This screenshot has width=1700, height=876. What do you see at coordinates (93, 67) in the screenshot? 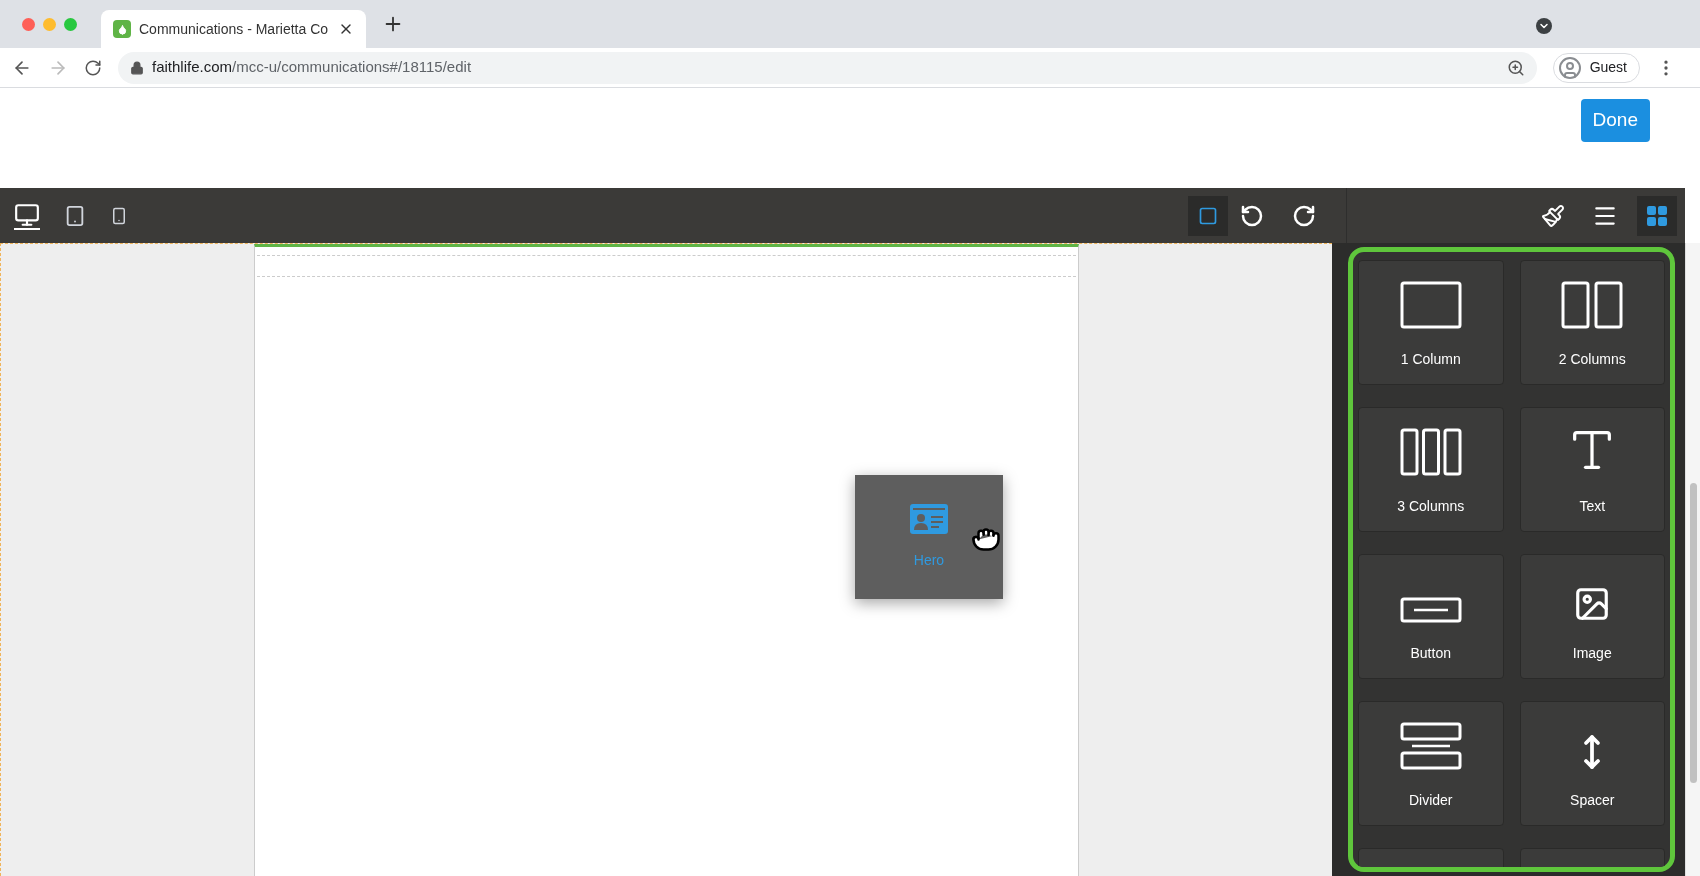
I see `reload-icon` at bounding box center [93, 67].